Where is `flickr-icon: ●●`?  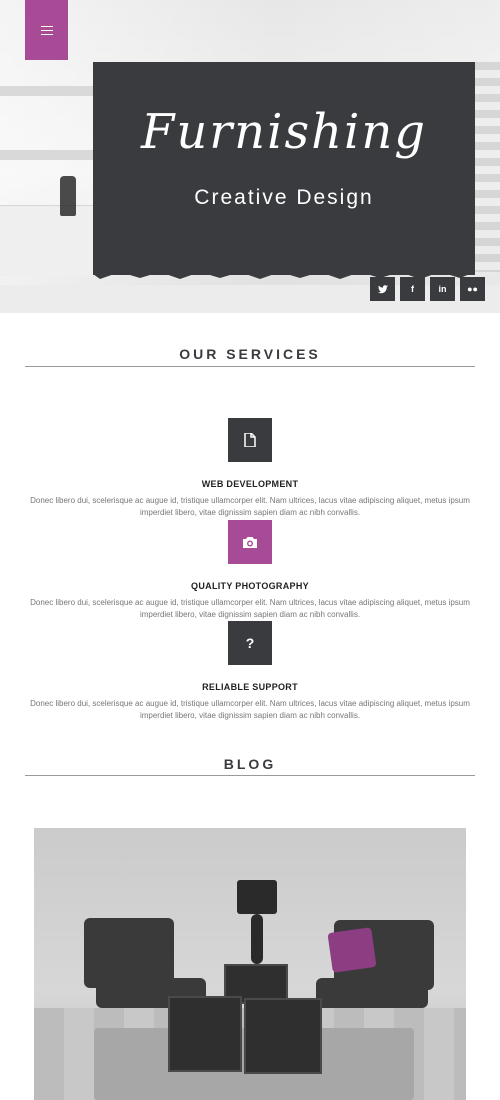
flickr-icon: ●● is located at coordinates (472, 289).